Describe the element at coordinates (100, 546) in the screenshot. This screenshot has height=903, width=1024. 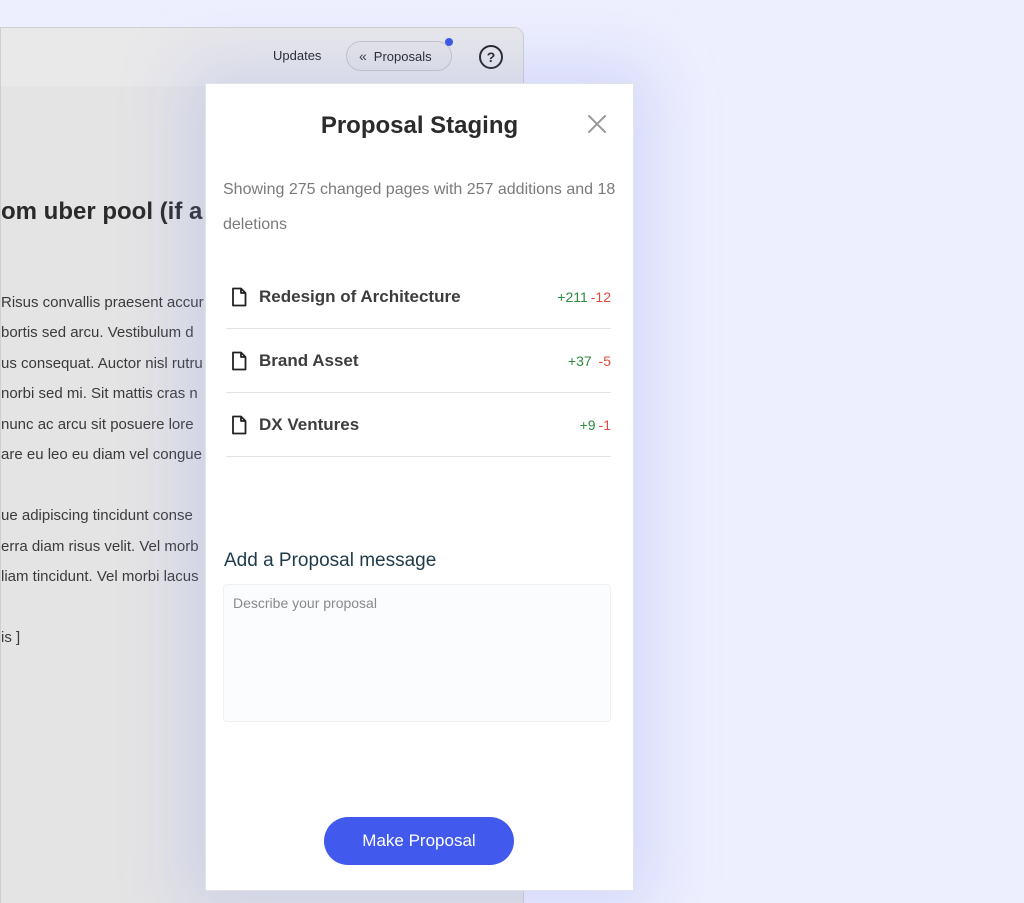
I see `document-line: erra diam risus velit. Vel morb` at that location.